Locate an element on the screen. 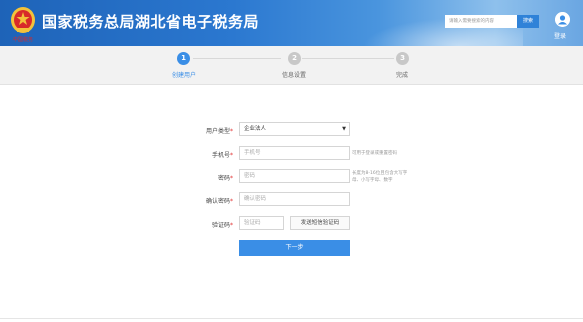 The image size is (583, 322). user-type-select: 企业法人 ▼ is located at coordinates (294, 129).